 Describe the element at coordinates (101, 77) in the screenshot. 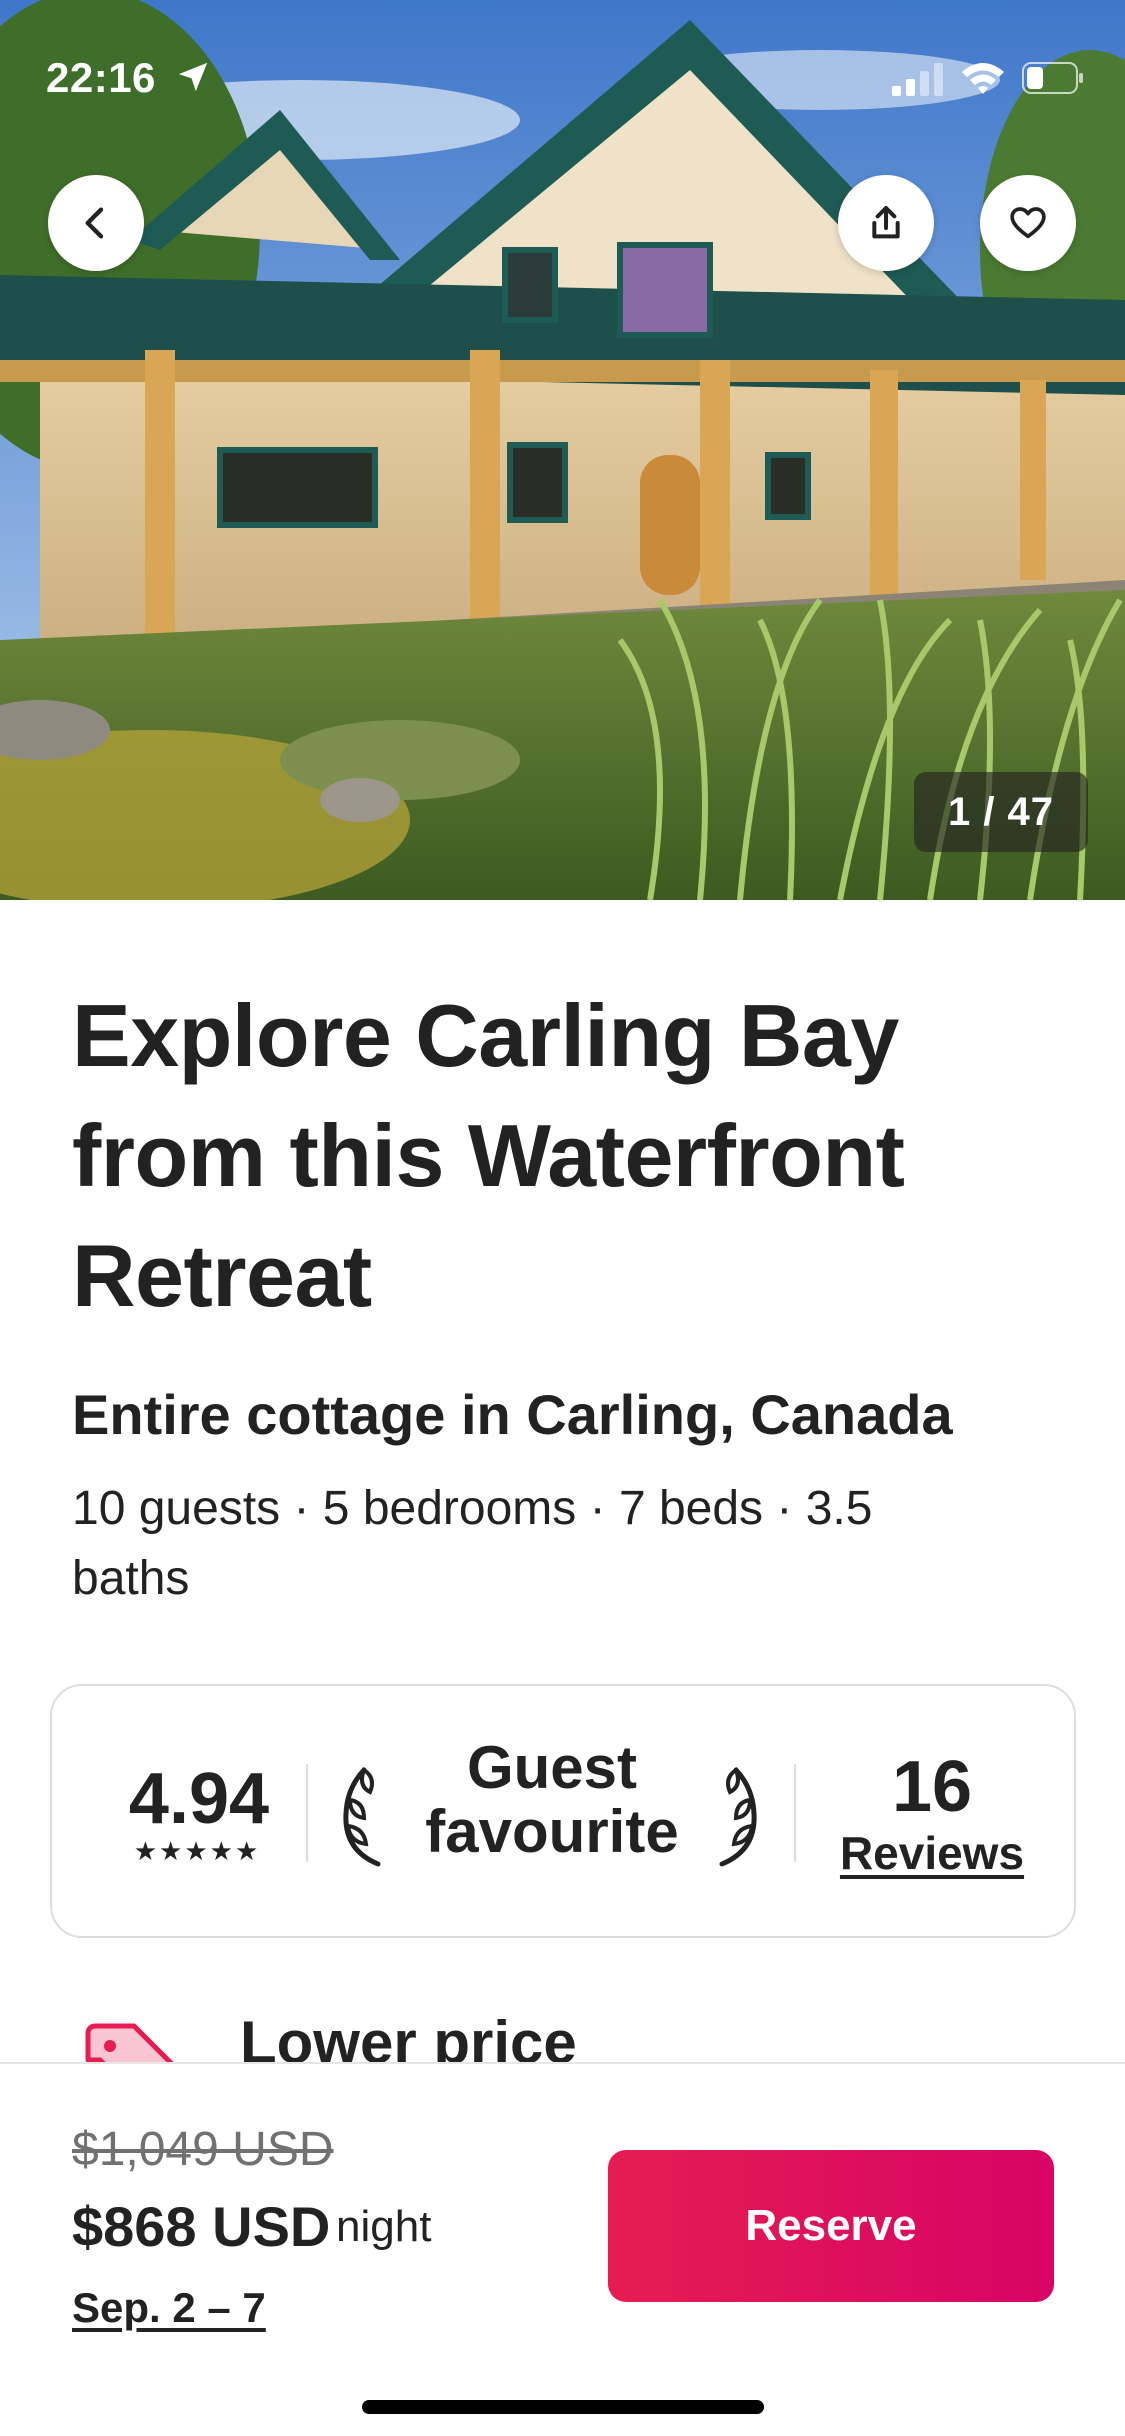

I see `status-time: 22:16` at that location.